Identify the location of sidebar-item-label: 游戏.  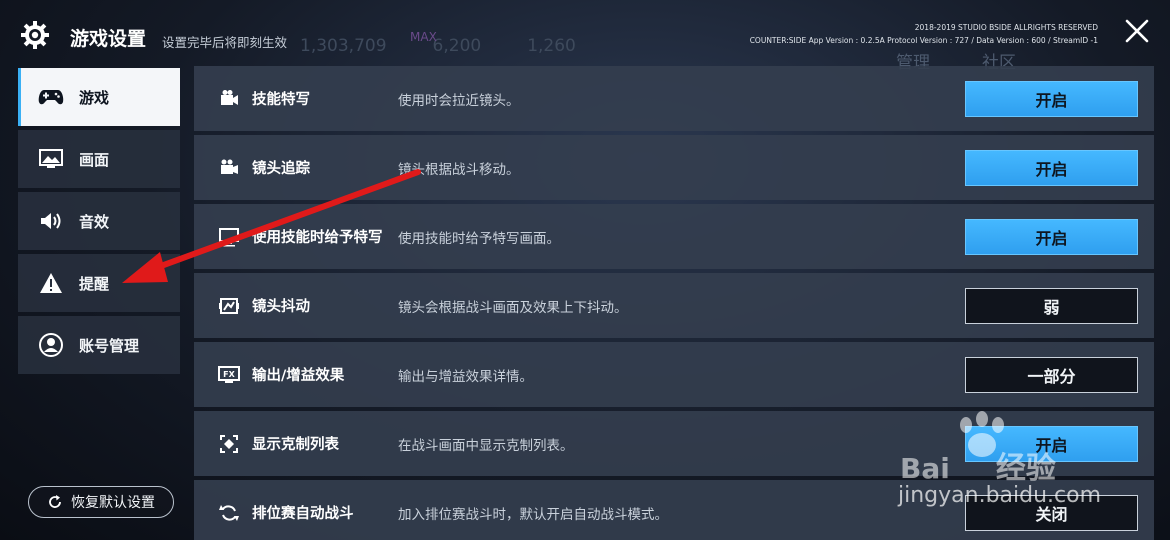
(94, 97).